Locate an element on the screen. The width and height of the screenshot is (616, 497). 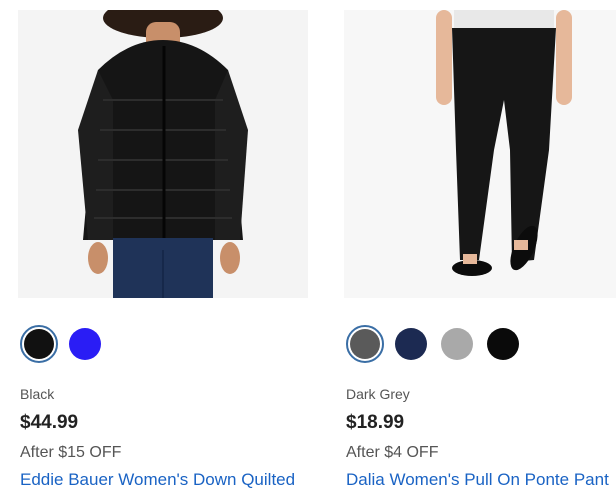
swatch-light-grey-dot is located at coordinates (457, 344).